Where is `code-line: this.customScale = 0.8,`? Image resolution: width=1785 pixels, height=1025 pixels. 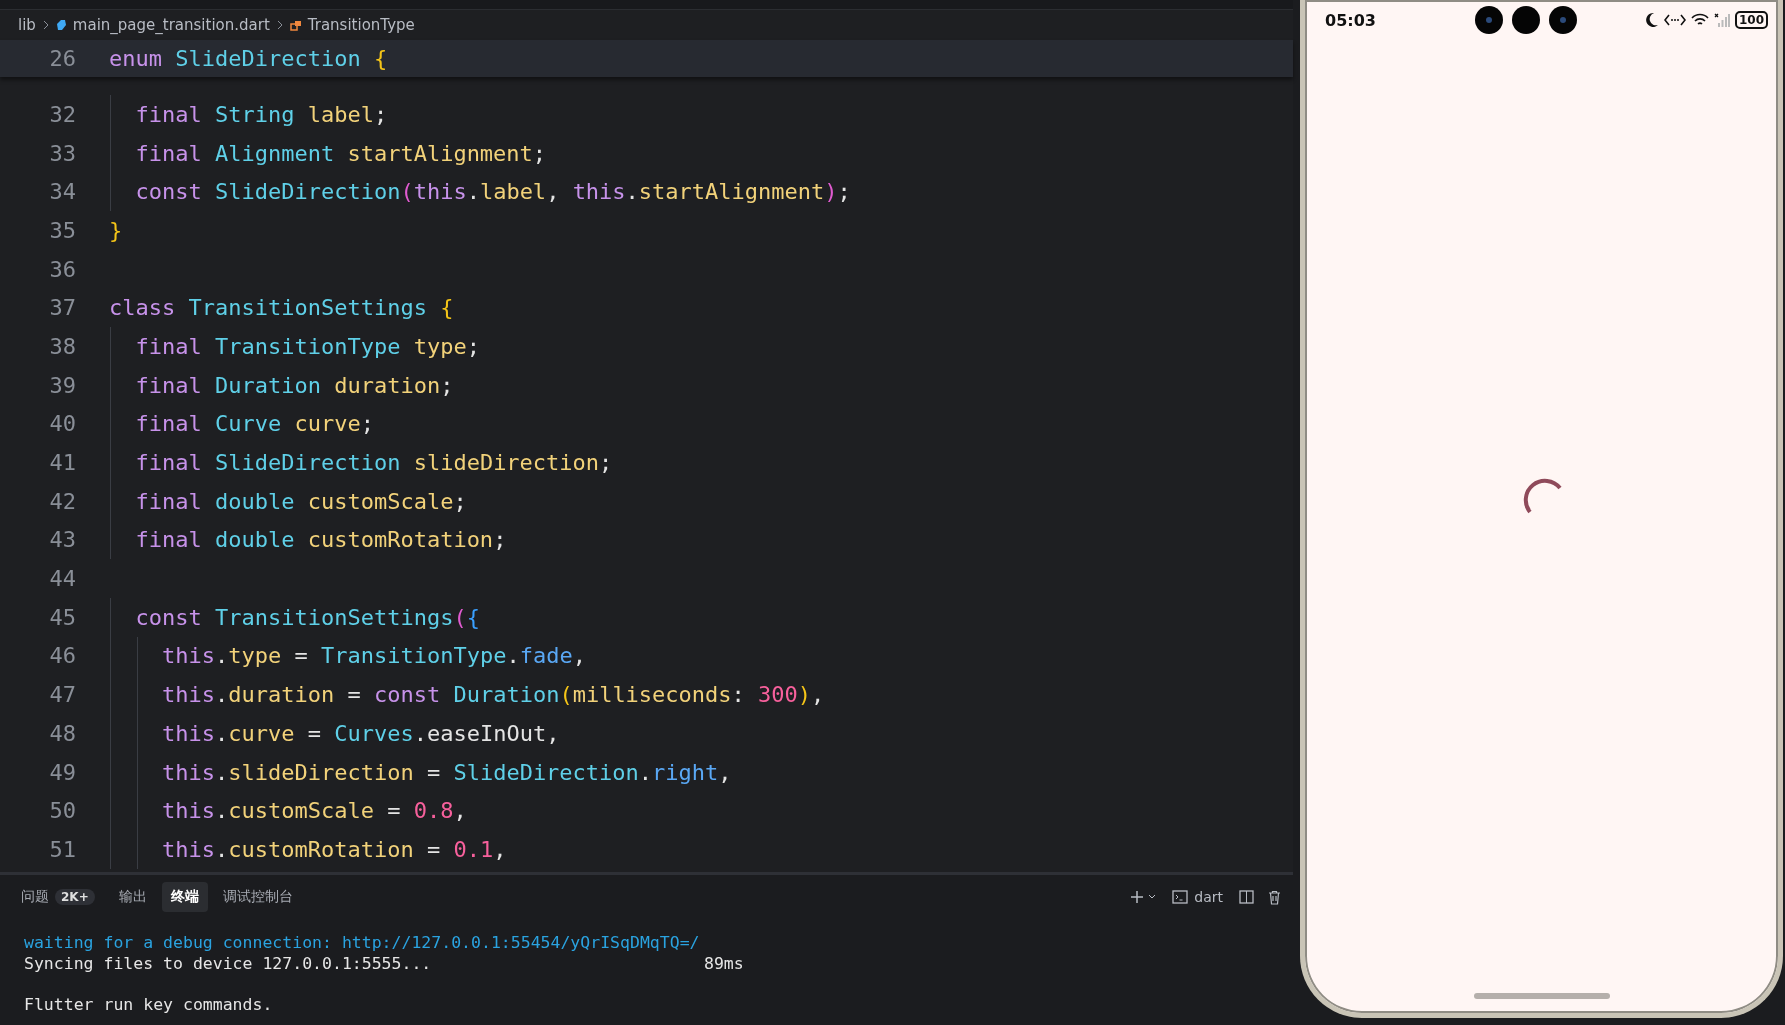
code-line: this.customScale = 0.8, is located at coordinates (313, 811).